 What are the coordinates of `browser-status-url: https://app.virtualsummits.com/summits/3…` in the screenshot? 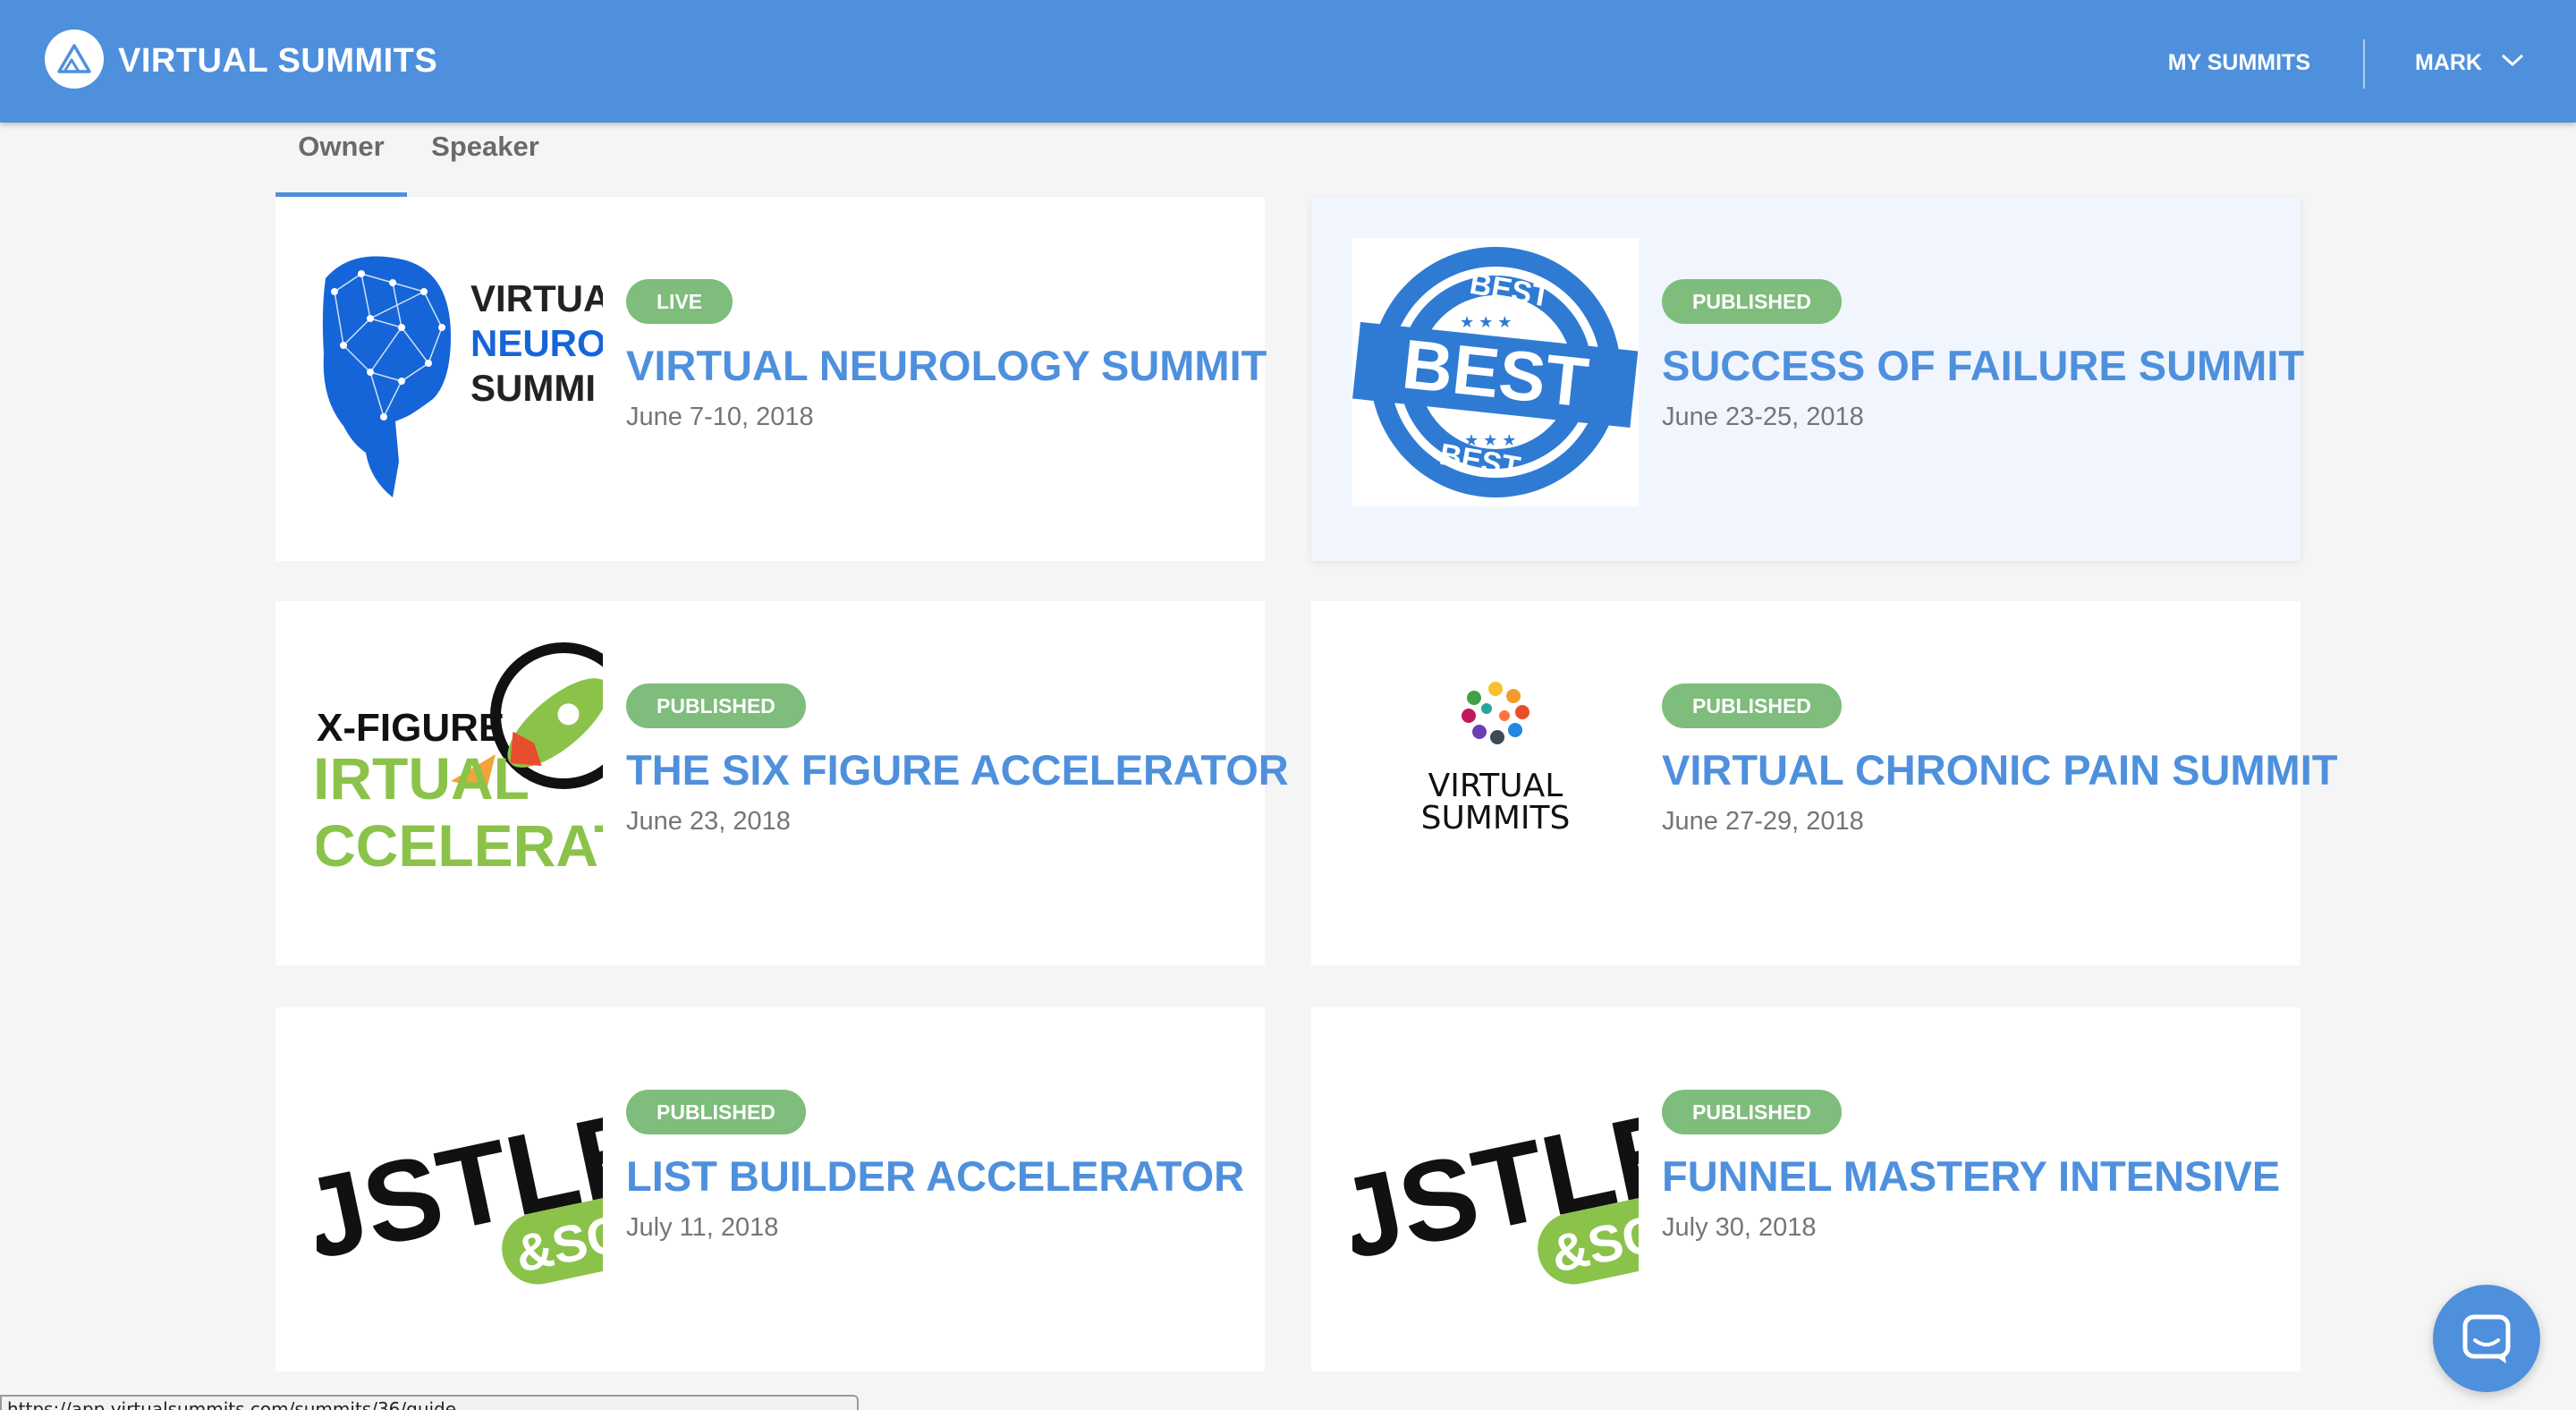 It's located at (429, 1402).